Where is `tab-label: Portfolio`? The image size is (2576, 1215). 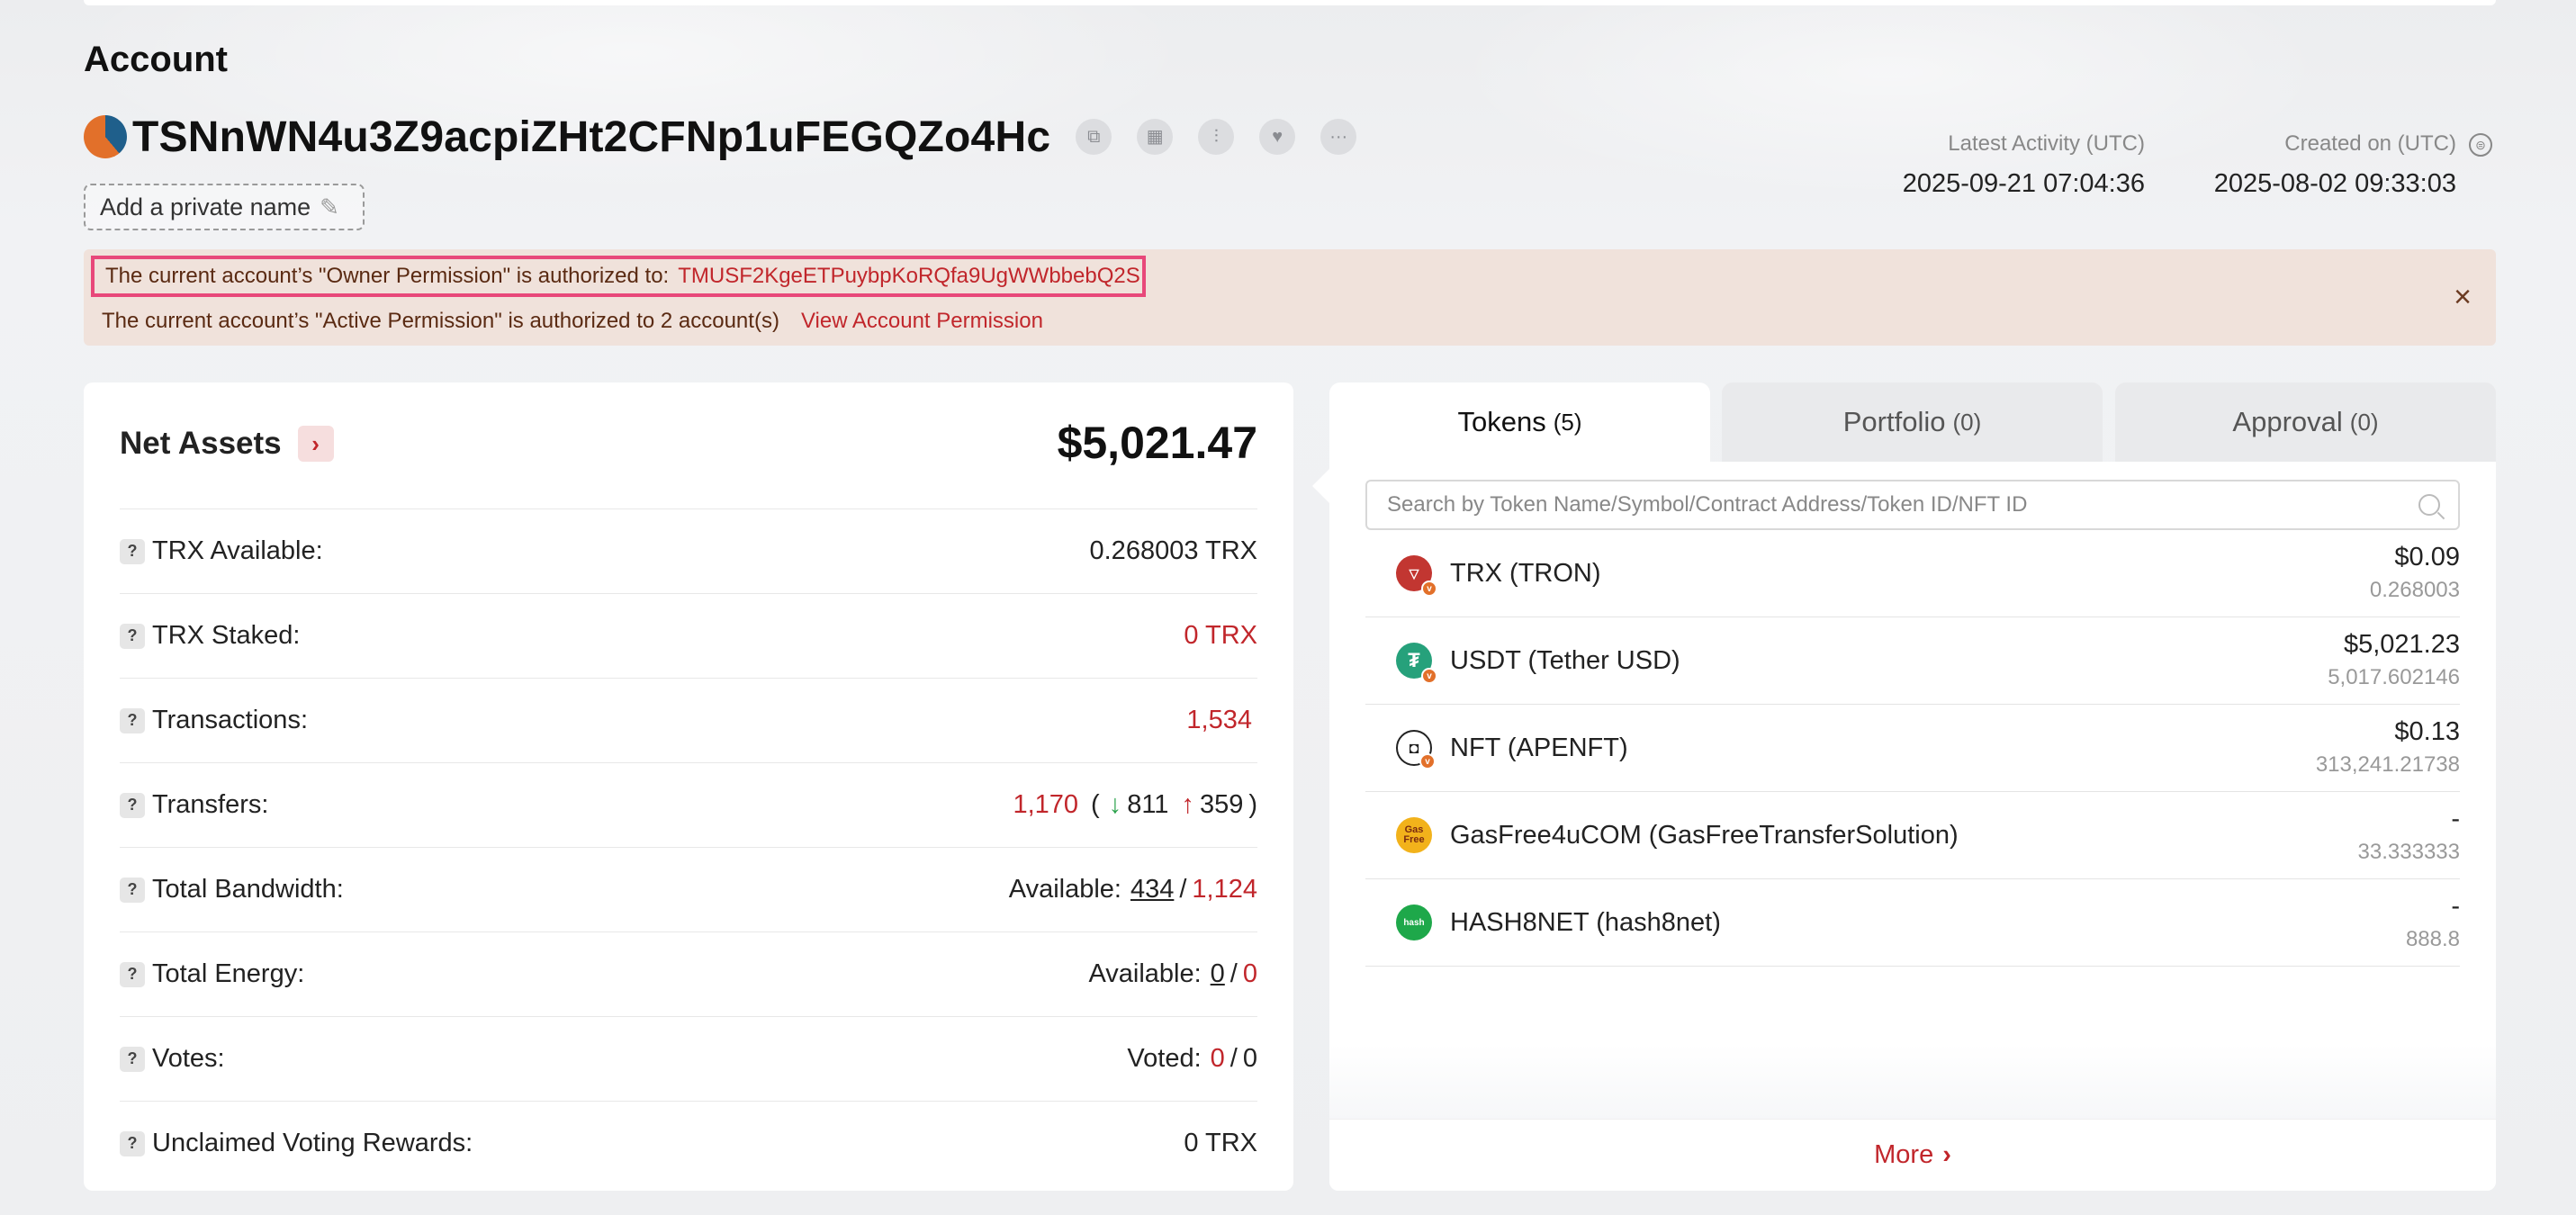
tab-label: Portfolio is located at coordinates (1894, 422).